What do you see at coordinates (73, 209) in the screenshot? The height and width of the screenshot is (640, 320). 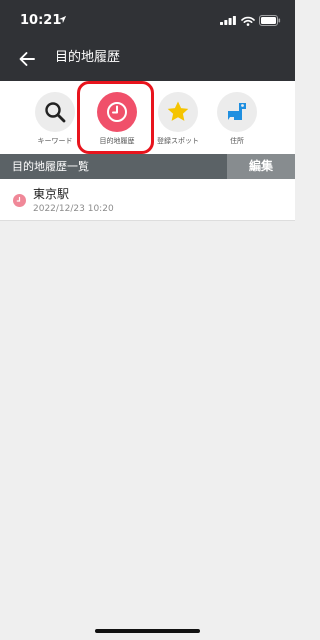 I see `history-item-date: 2022/12/23 10:20` at bounding box center [73, 209].